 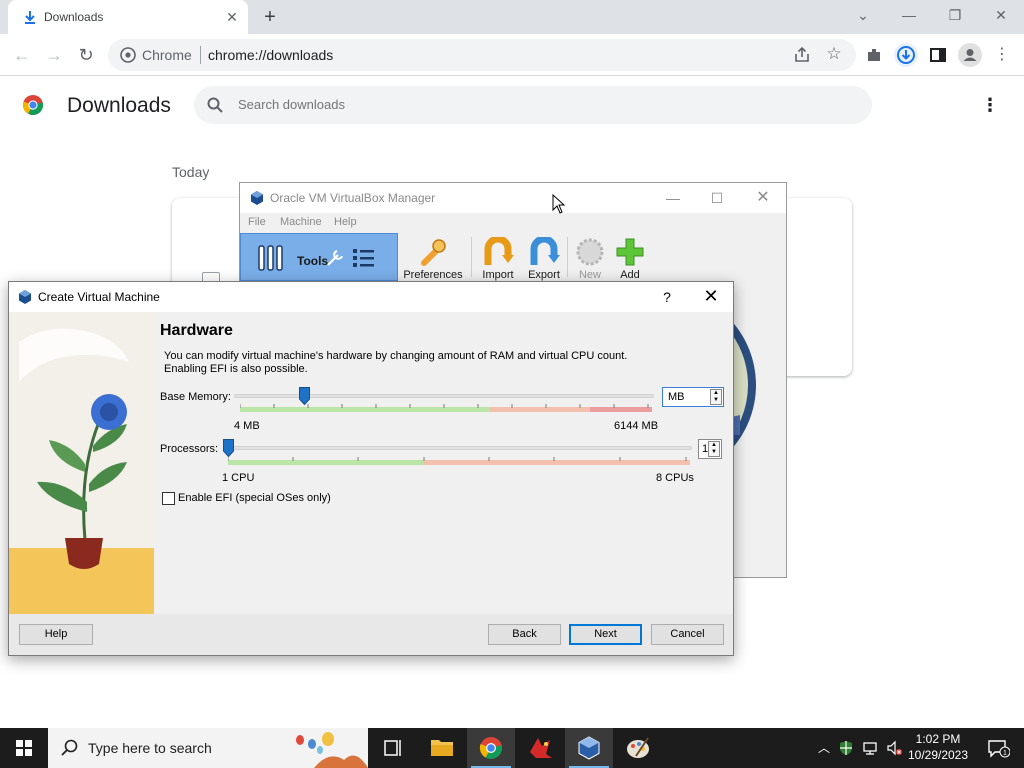 What do you see at coordinates (254, 498) in the screenshot?
I see `enable-efi-label: Enable EFI (special OSes only)` at bounding box center [254, 498].